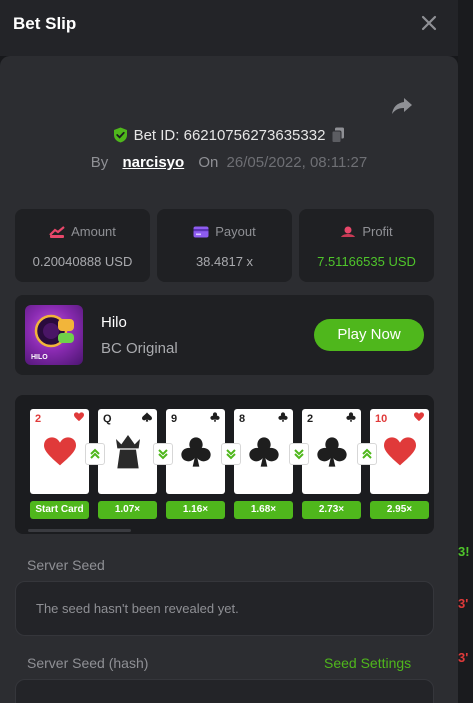 This screenshot has height=703, width=473. Describe the element at coordinates (464, 551) in the screenshot. I see `background-fragment: 3!` at that location.